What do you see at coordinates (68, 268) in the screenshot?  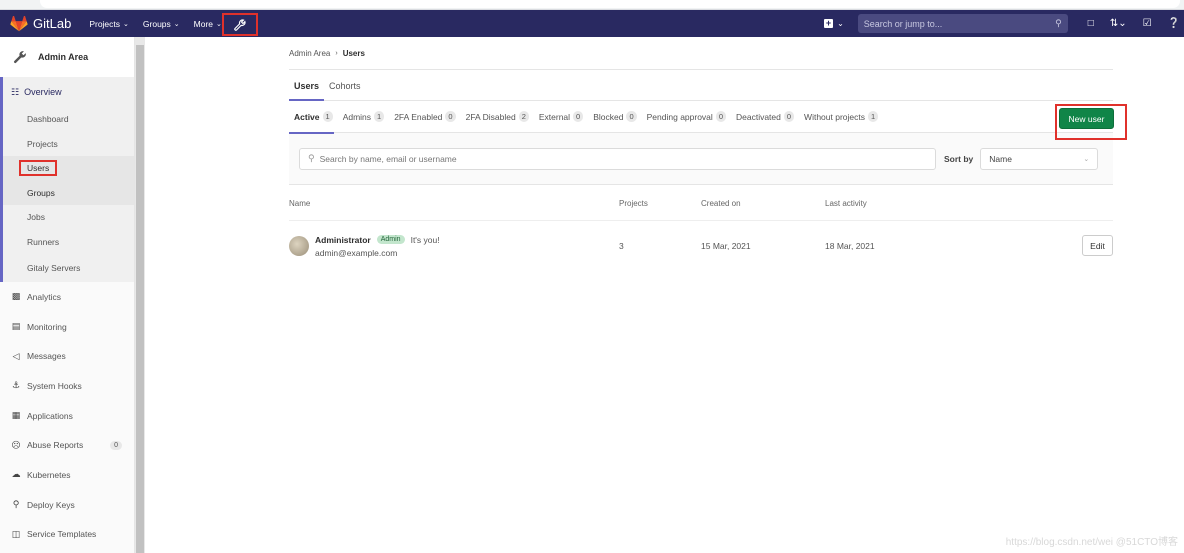 I see `sidebar-item-gitaly-servers: Gitaly Servers` at bounding box center [68, 268].